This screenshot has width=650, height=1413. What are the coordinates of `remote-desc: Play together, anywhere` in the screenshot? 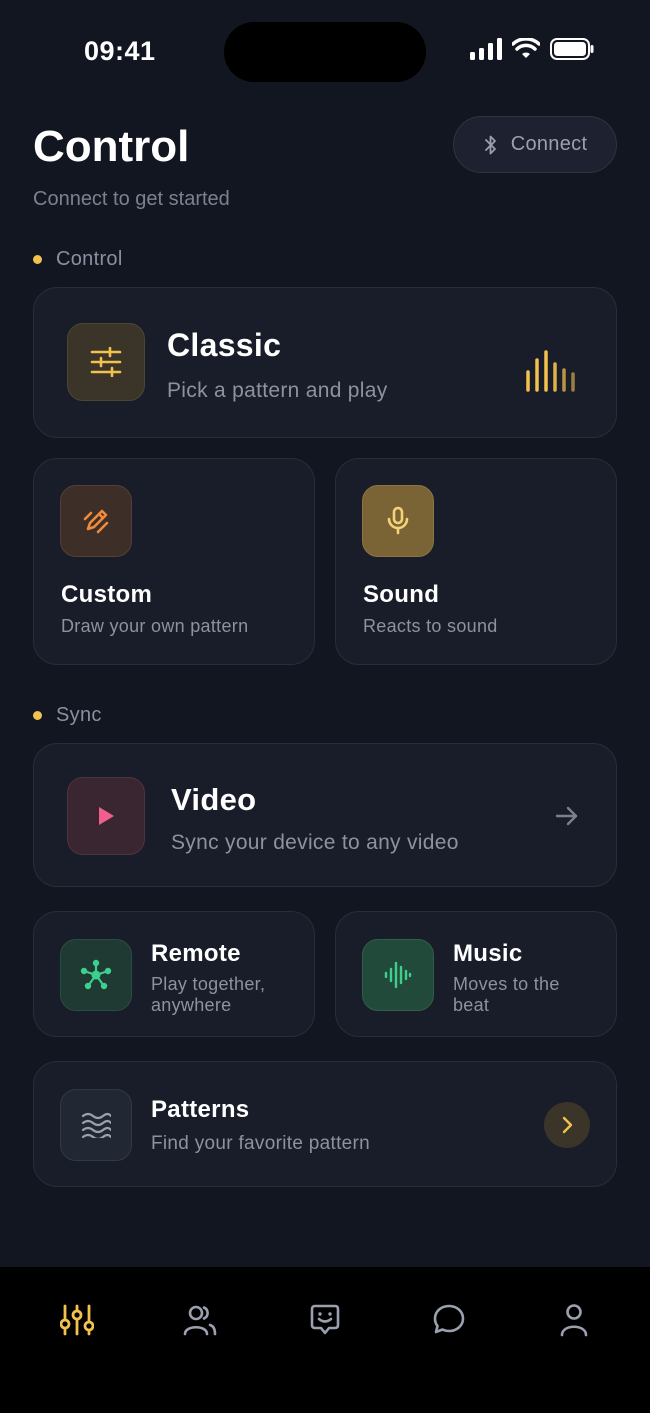 It's located at (208, 994).